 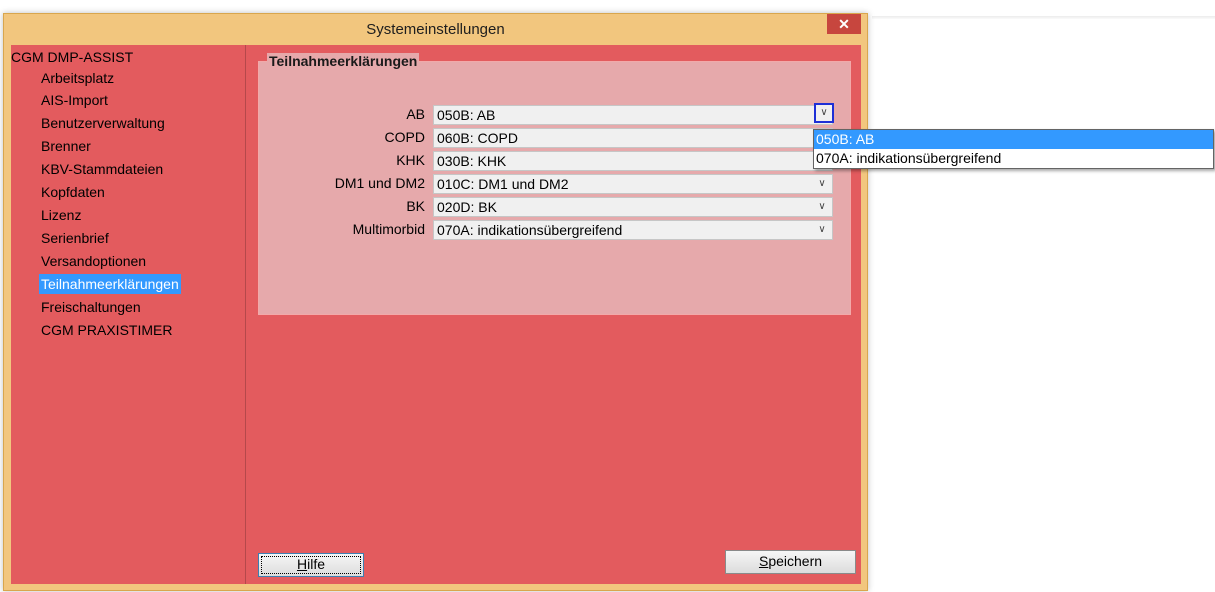 What do you see at coordinates (1043, 17) in the screenshot?
I see `background-divider` at bounding box center [1043, 17].